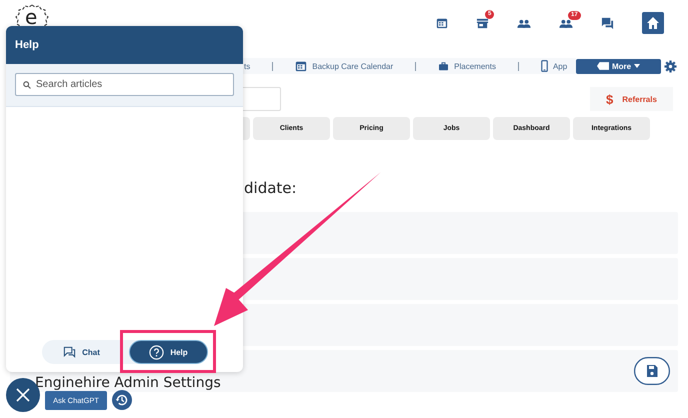  Describe the element at coordinates (618, 66) in the screenshot. I see `more-button: More` at that location.